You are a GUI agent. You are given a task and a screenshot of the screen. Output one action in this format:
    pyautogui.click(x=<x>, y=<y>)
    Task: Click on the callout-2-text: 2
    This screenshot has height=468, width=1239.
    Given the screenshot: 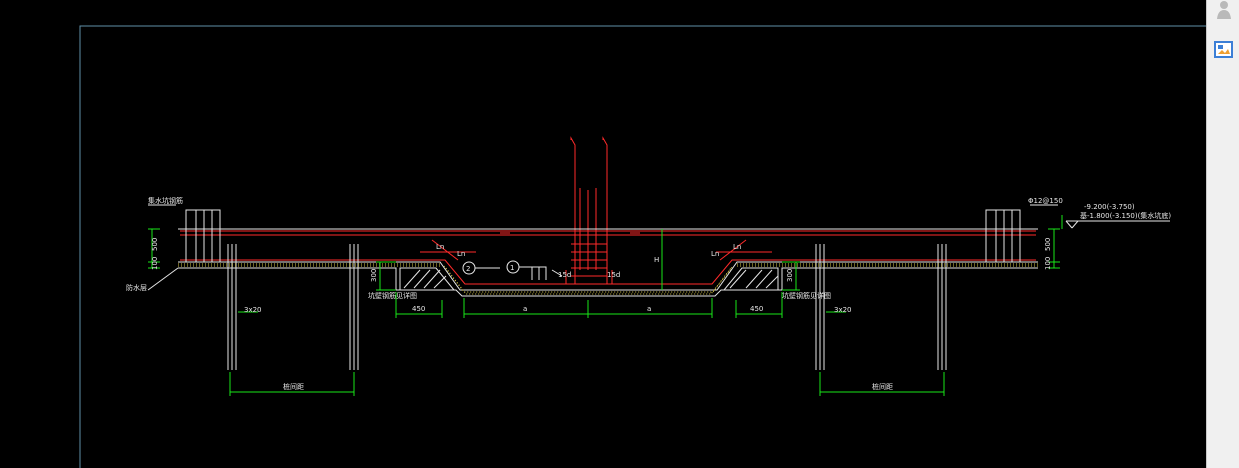 What is the action you would take?
    pyautogui.click(x=468, y=269)
    